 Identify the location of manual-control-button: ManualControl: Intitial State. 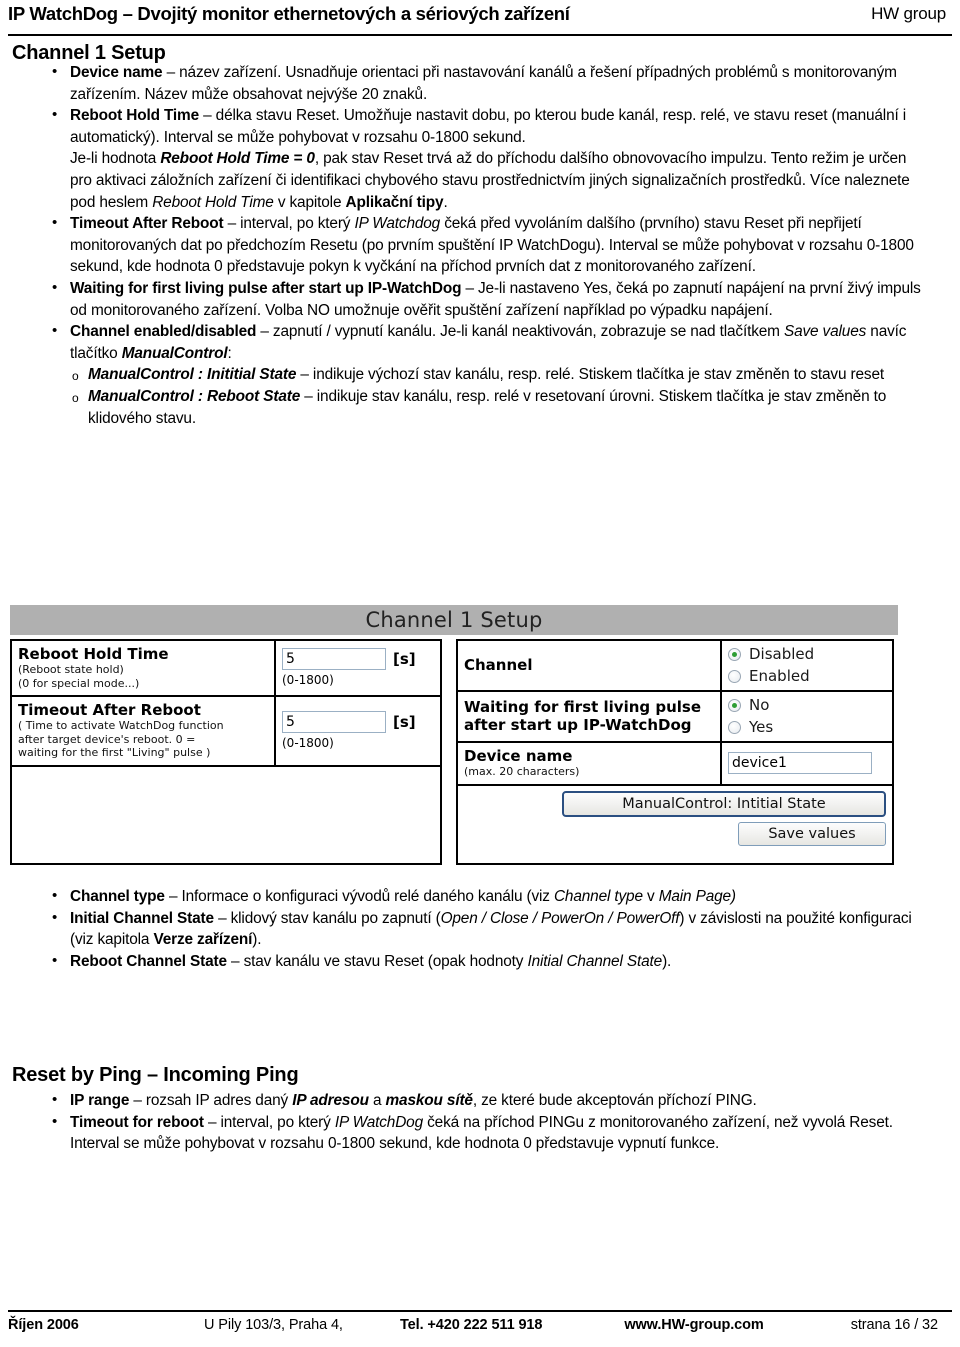
(724, 803).